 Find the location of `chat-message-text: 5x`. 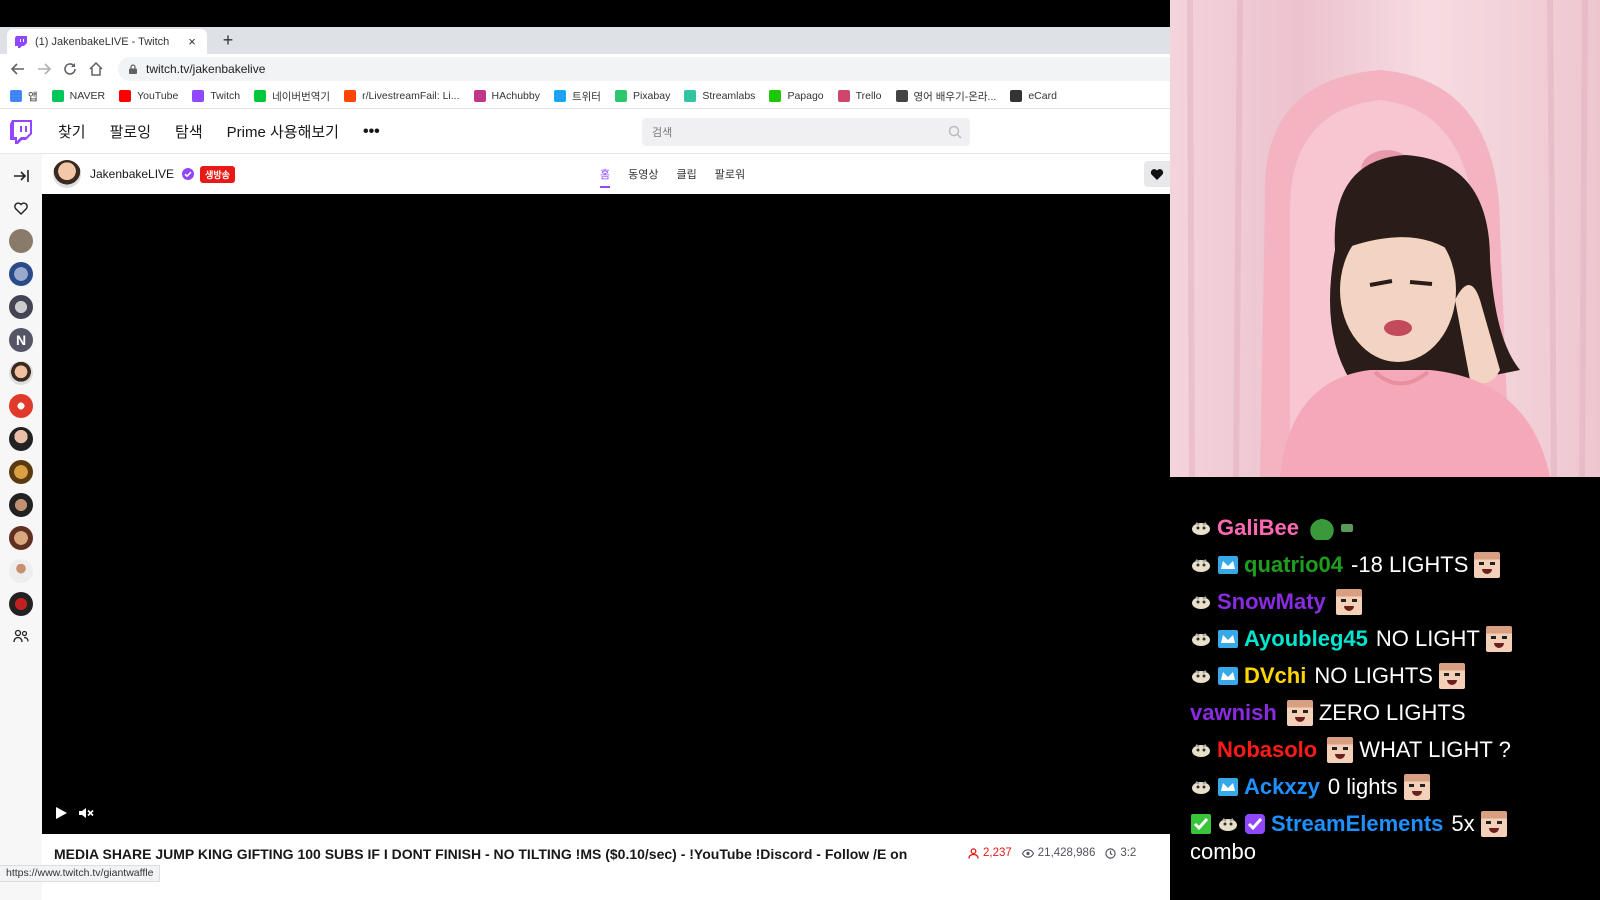

chat-message-text: 5x is located at coordinates (1463, 823).